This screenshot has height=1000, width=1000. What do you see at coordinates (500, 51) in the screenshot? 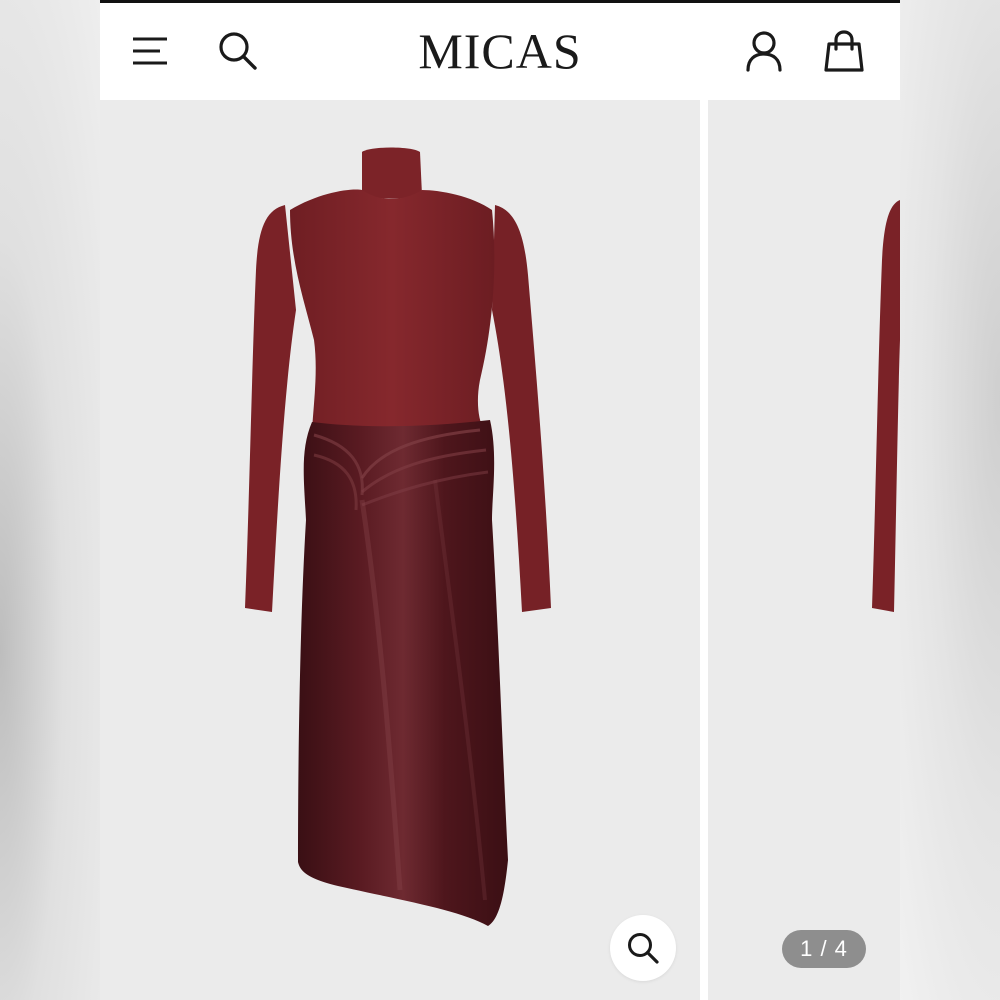
I see `site-header: MICAS` at bounding box center [500, 51].